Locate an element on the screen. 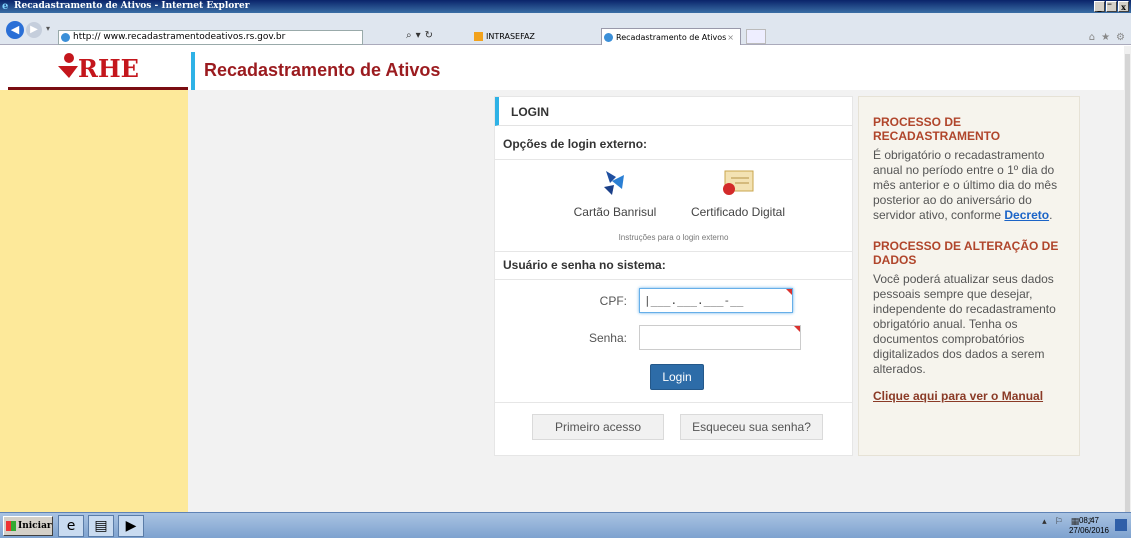 The width and height of the screenshot is (1131, 538). browser-right-icons: ⌂ ★ ⚙ is located at coordinates (1107, 37).